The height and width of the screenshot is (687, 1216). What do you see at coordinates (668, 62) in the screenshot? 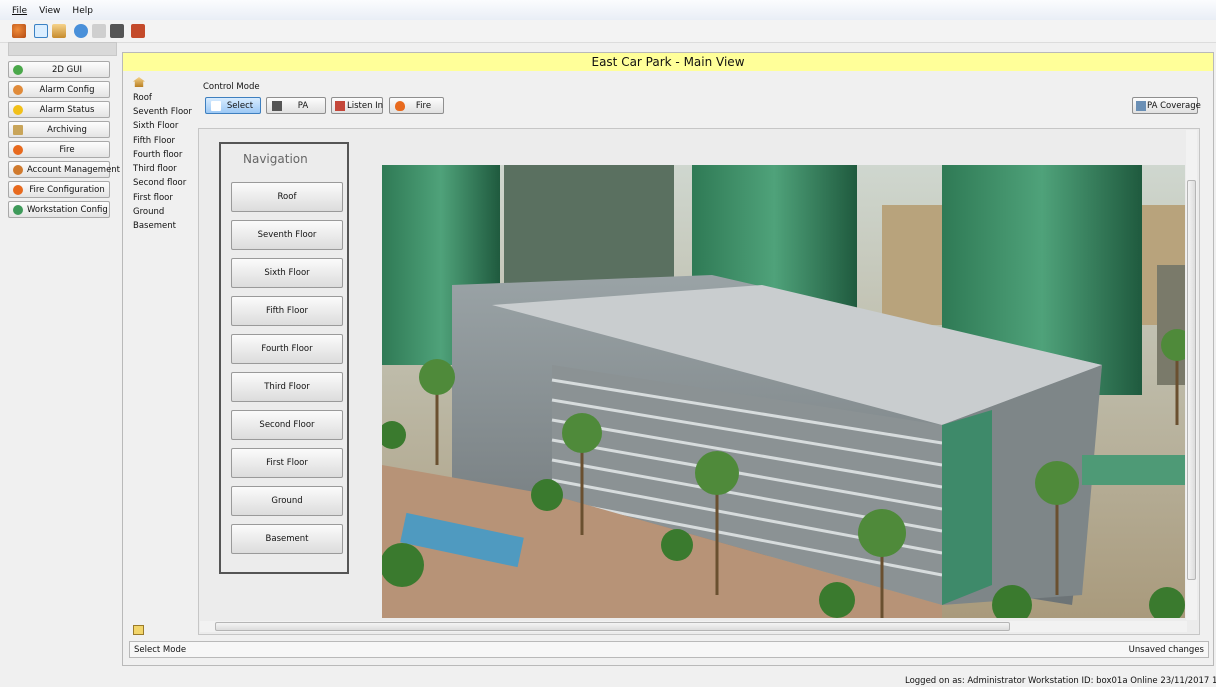
I see `page-title: East Car Park - Main View` at bounding box center [668, 62].